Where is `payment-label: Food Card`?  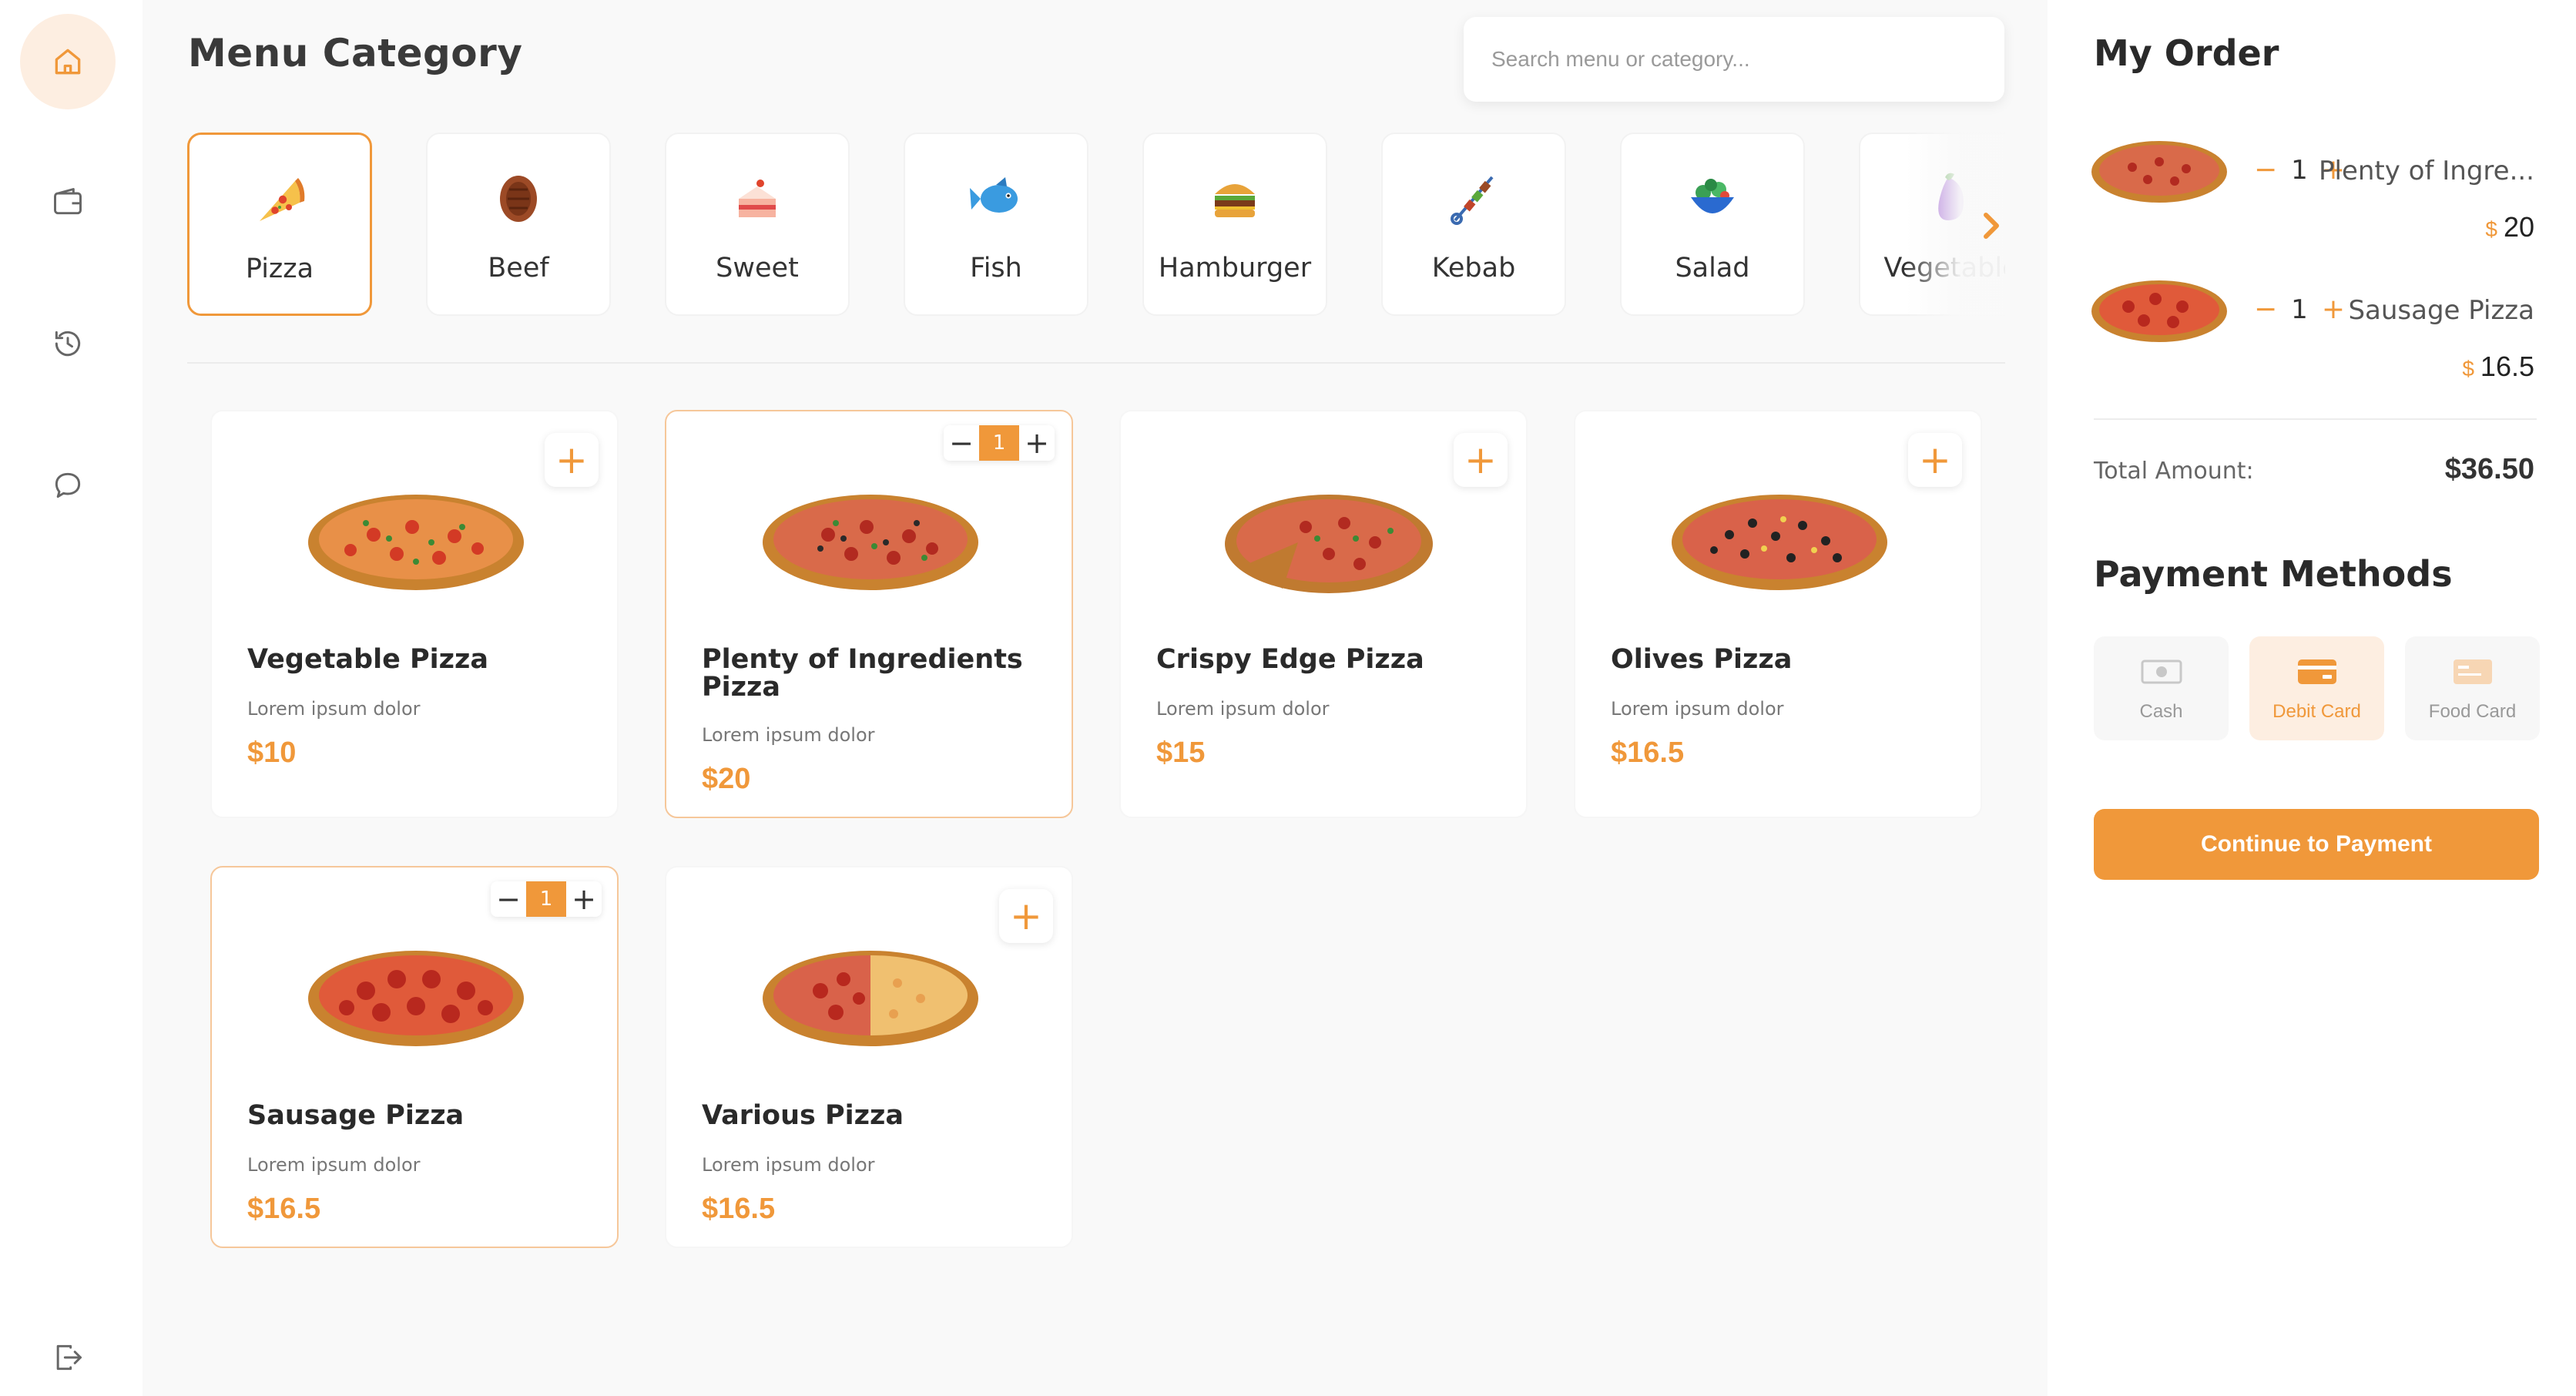
payment-label: Food Card is located at coordinates (2472, 712).